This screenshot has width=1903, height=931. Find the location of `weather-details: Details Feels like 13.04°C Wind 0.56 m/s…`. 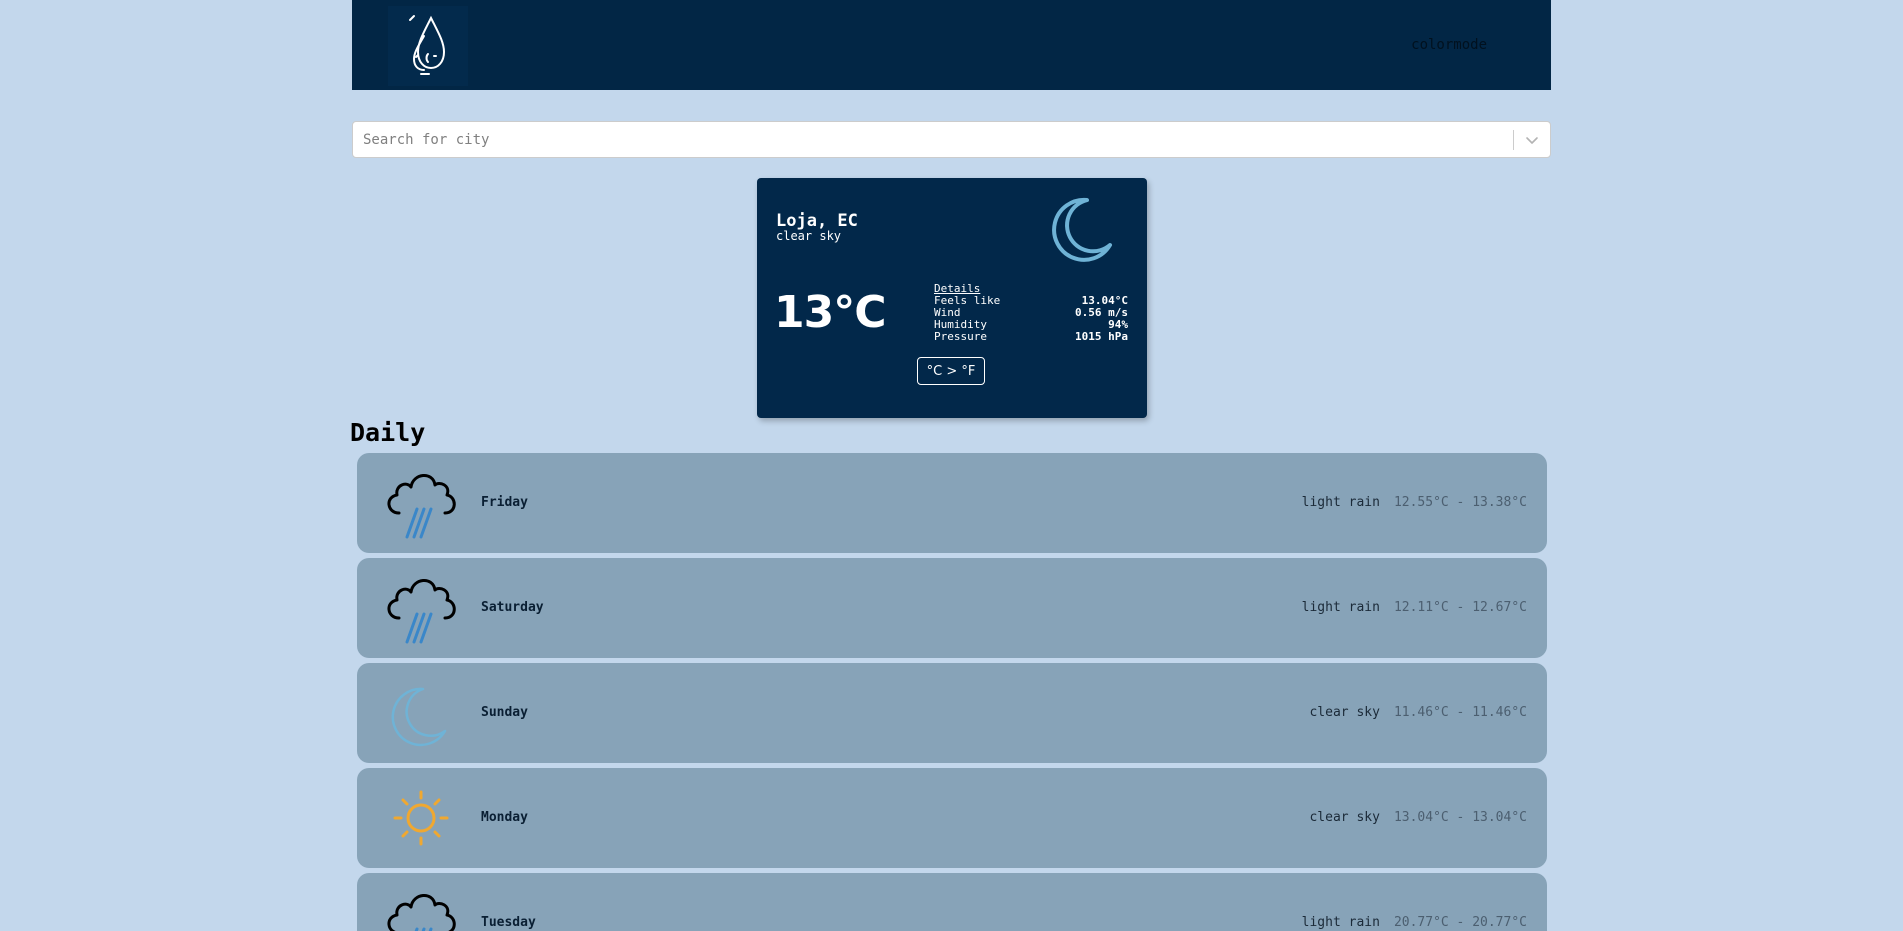

weather-details: Details Feels like 13.04°C Wind 0.56 m/s… is located at coordinates (1031, 313).